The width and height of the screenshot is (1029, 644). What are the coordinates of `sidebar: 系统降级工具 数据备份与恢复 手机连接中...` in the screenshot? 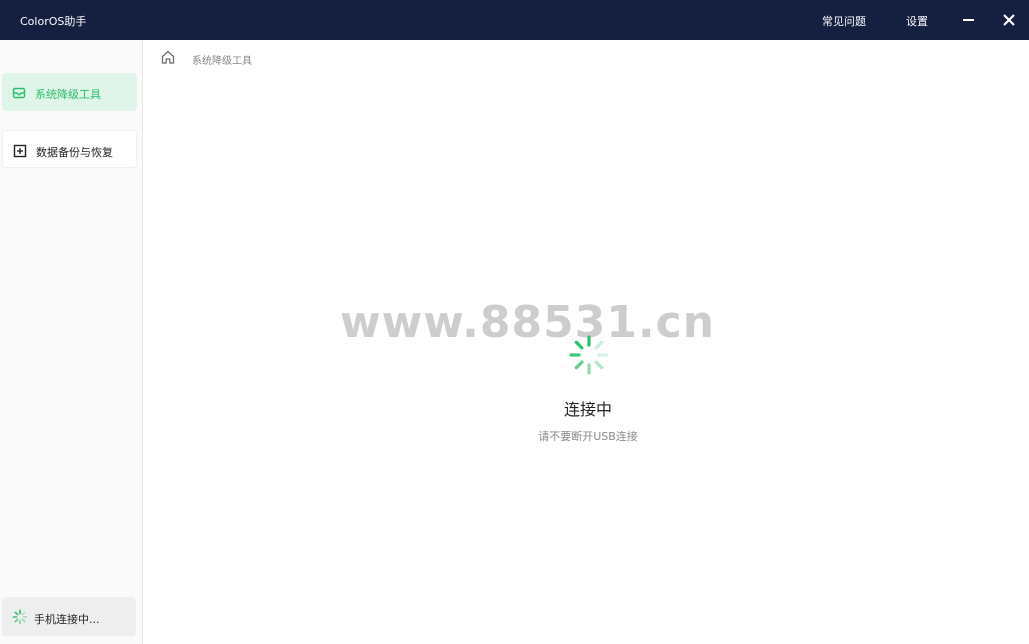 It's located at (71, 342).